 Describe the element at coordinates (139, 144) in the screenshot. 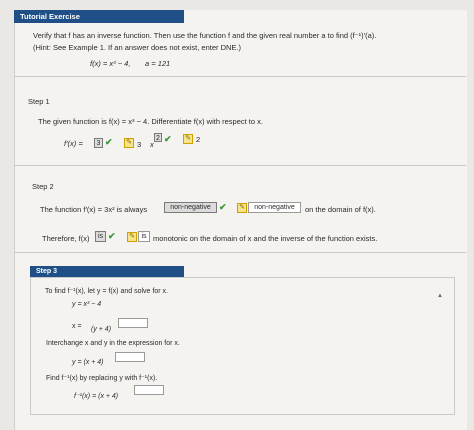

I see `coef-display: 3` at that location.